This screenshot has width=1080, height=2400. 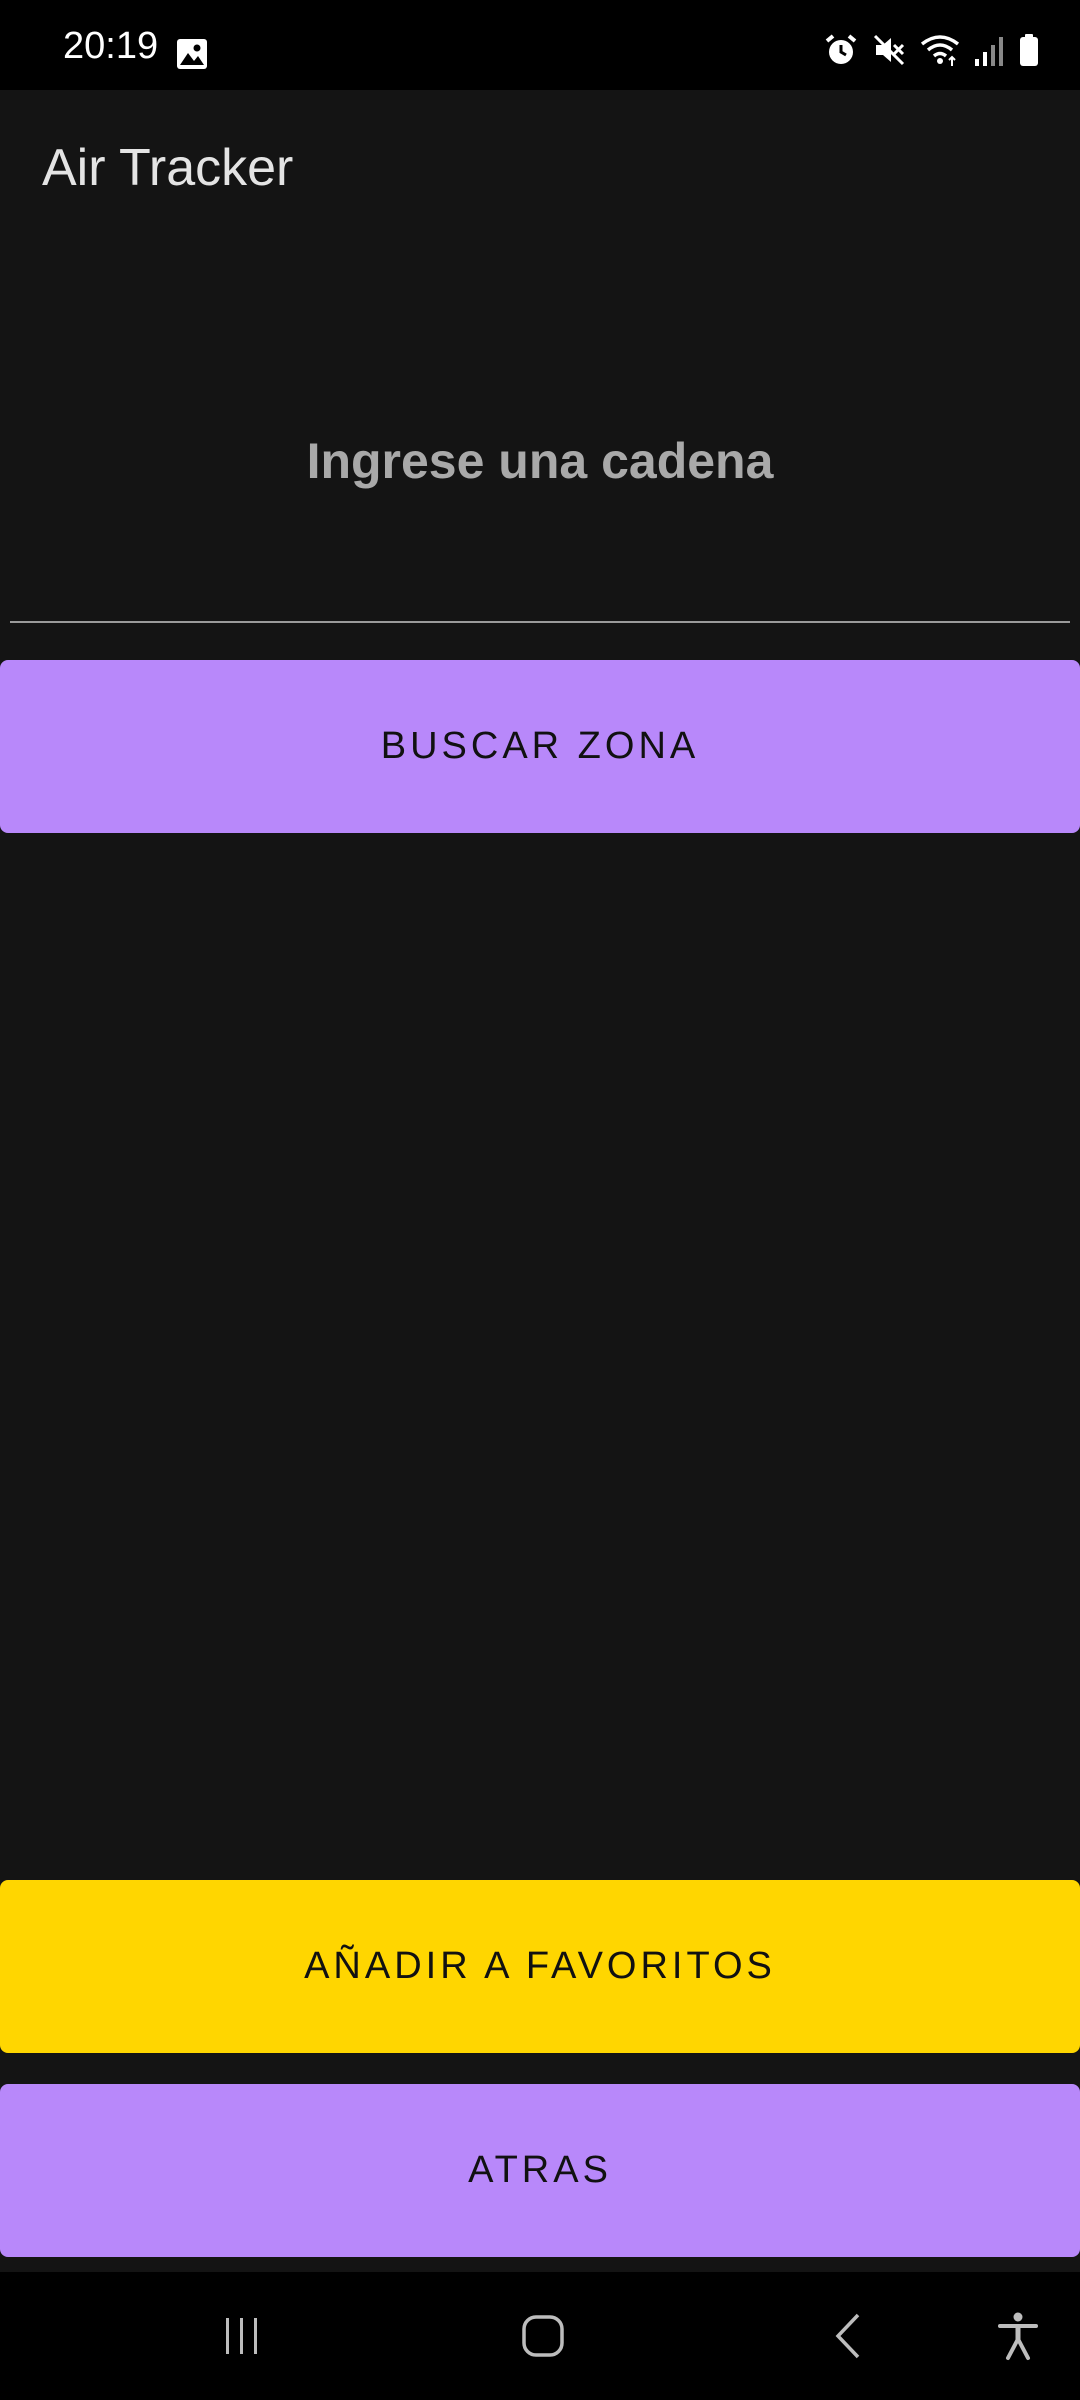 I want to click on add-to-favorites-button-label: AÑADIR A FAVORITOS, so click(x=540, y=1966).